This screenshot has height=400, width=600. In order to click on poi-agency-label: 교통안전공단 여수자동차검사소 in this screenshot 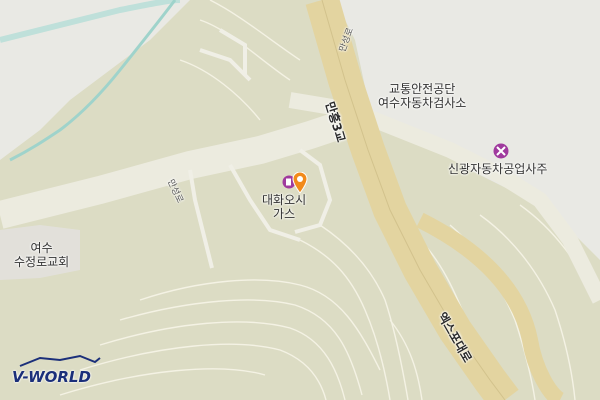, I will do `click(422, 96)`.